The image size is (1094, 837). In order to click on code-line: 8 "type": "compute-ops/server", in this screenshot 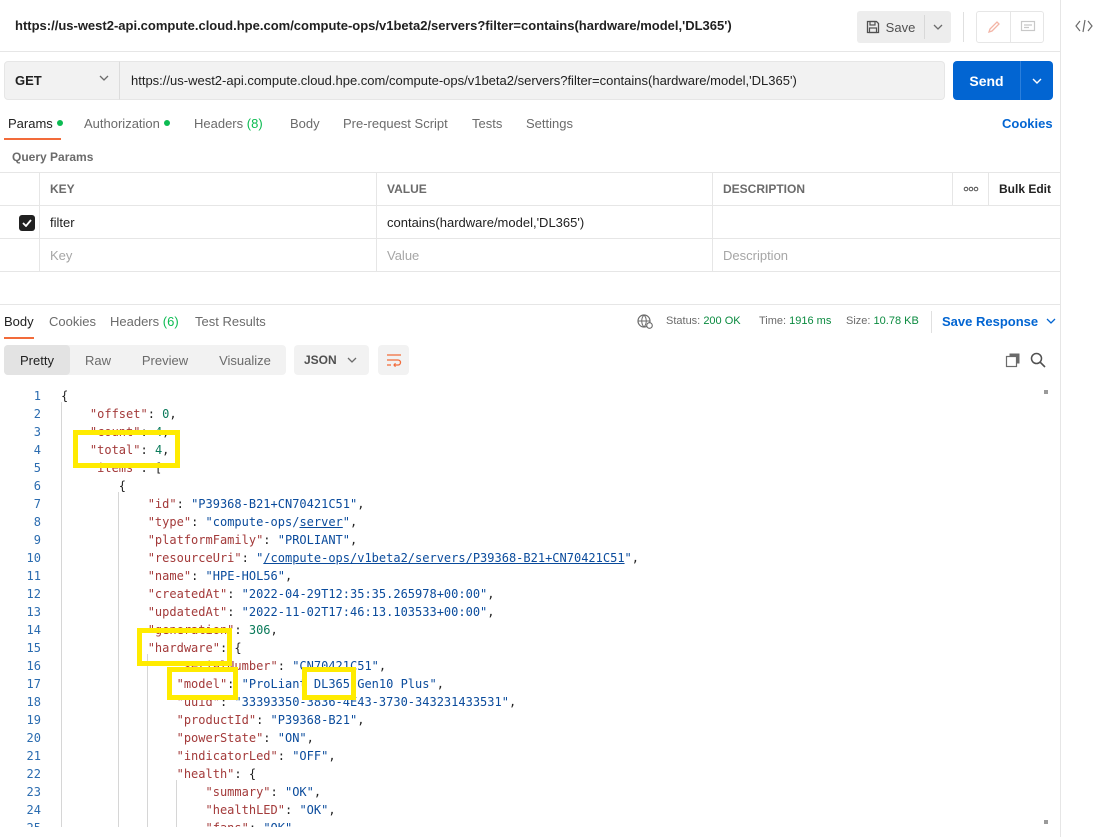, I will do `click(520, 522)`.